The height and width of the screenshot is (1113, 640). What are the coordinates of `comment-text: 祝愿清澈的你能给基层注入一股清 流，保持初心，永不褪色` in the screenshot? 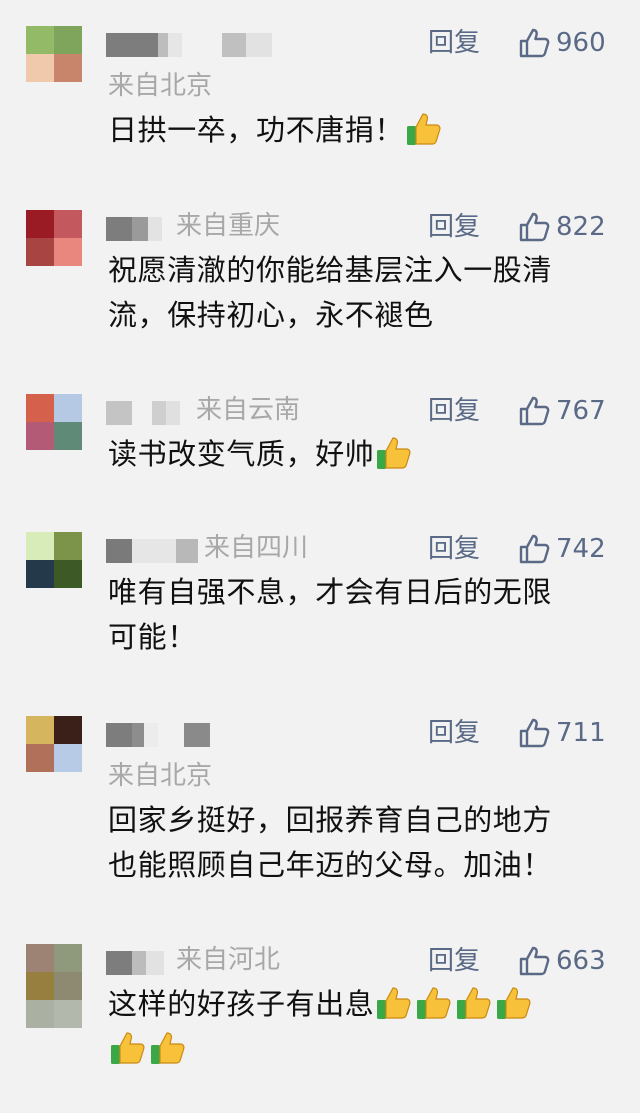 It's located at (360, 293).